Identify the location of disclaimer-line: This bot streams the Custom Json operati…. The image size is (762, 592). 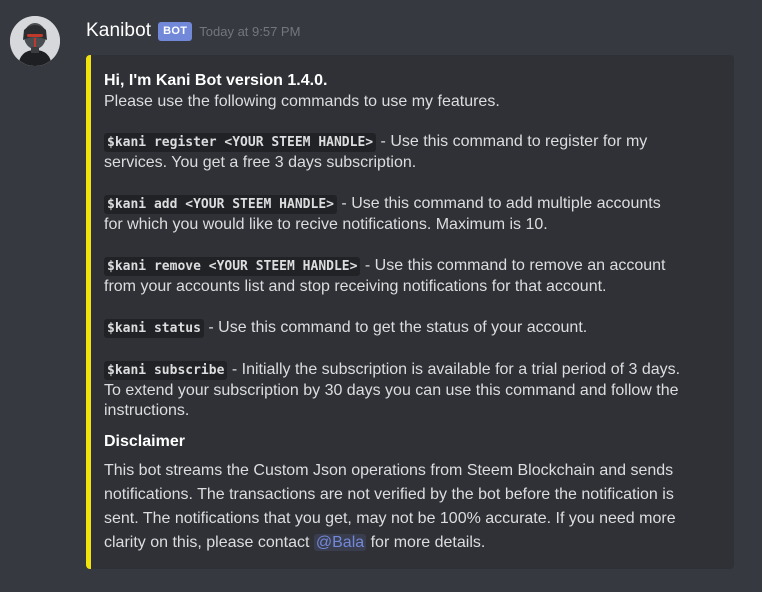
(389, 470).